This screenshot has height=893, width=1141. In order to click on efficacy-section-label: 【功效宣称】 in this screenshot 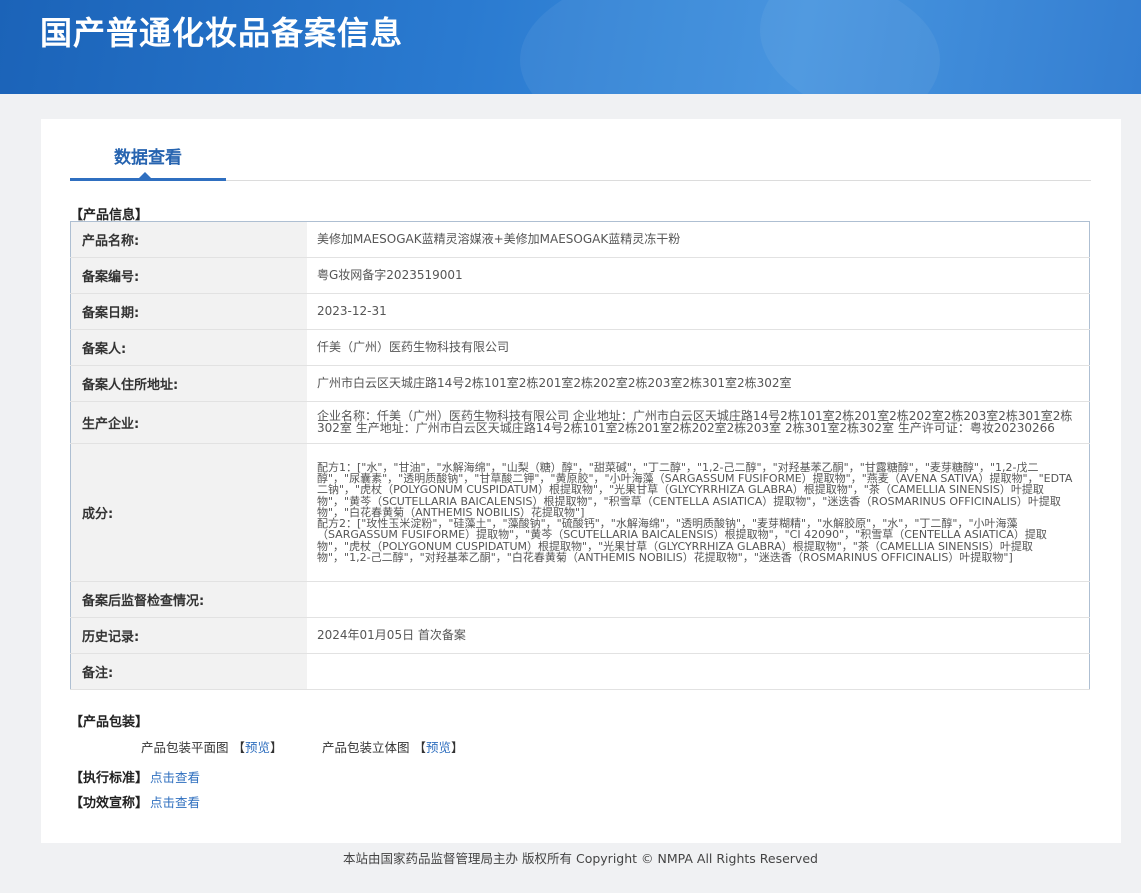, I will do `click(109, 803)`.